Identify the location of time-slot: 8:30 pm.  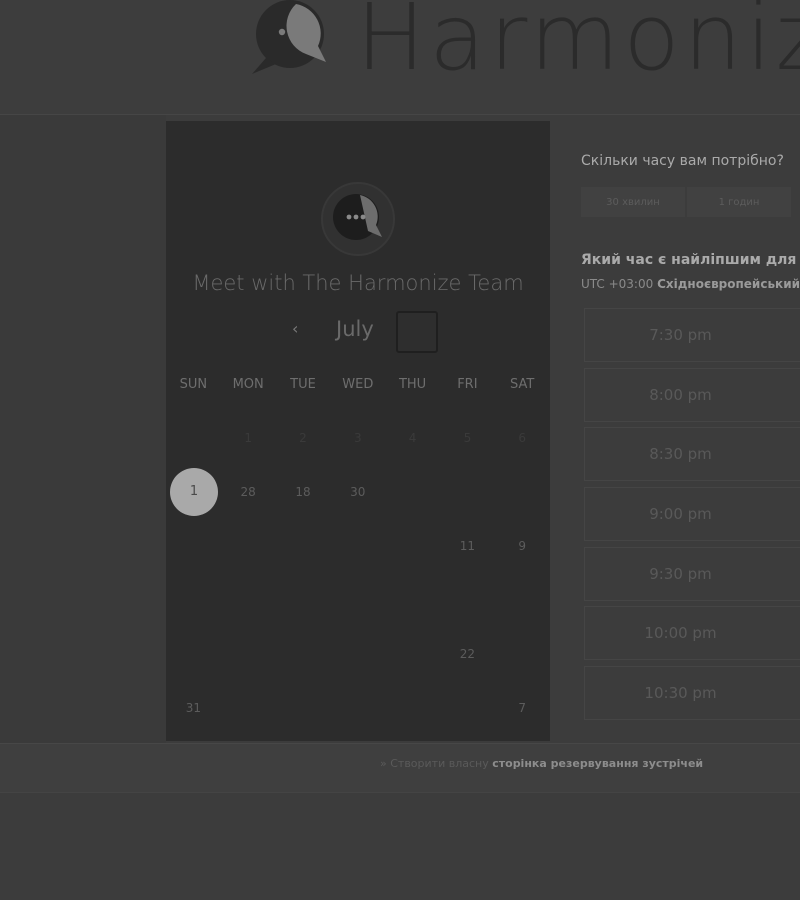
(692, 454).